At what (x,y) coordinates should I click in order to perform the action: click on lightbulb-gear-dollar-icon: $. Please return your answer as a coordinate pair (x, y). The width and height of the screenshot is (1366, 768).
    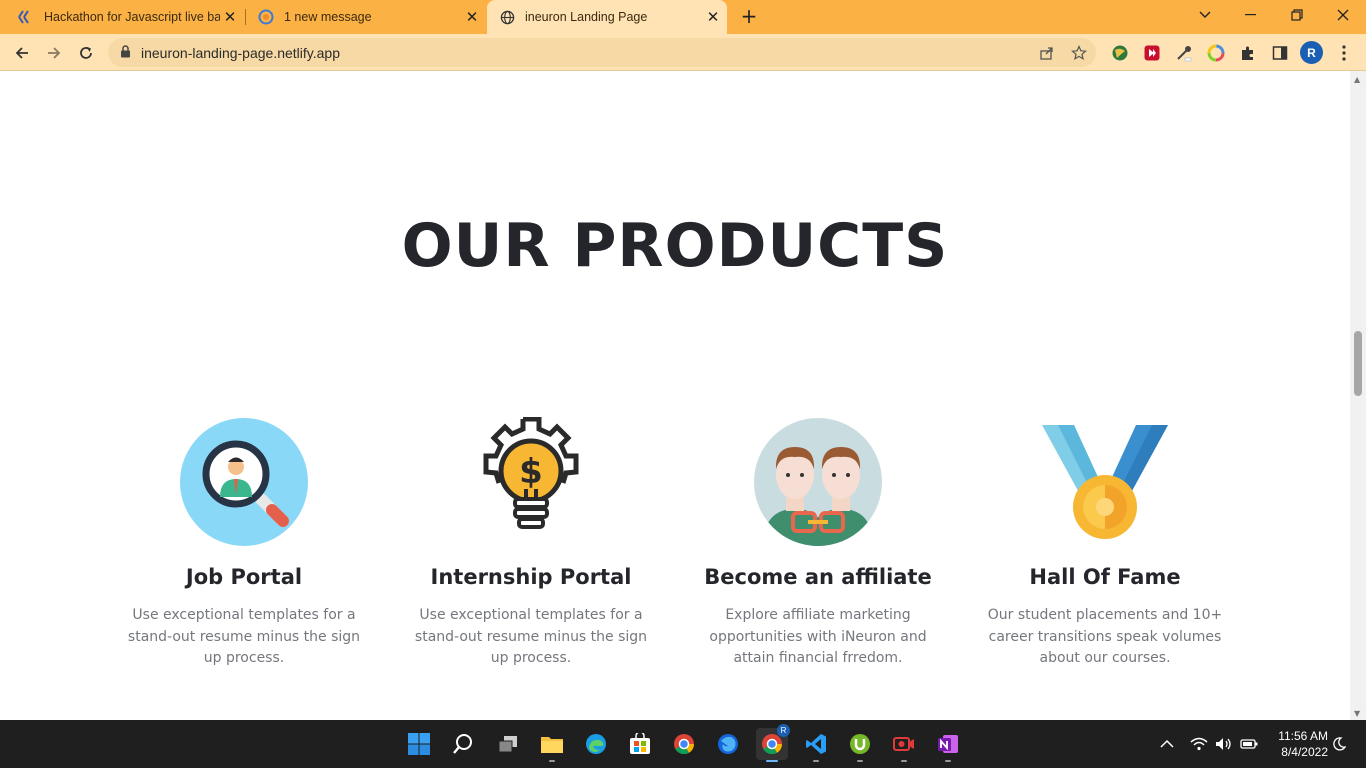
    Looking at the image, I should click on (531, 481).